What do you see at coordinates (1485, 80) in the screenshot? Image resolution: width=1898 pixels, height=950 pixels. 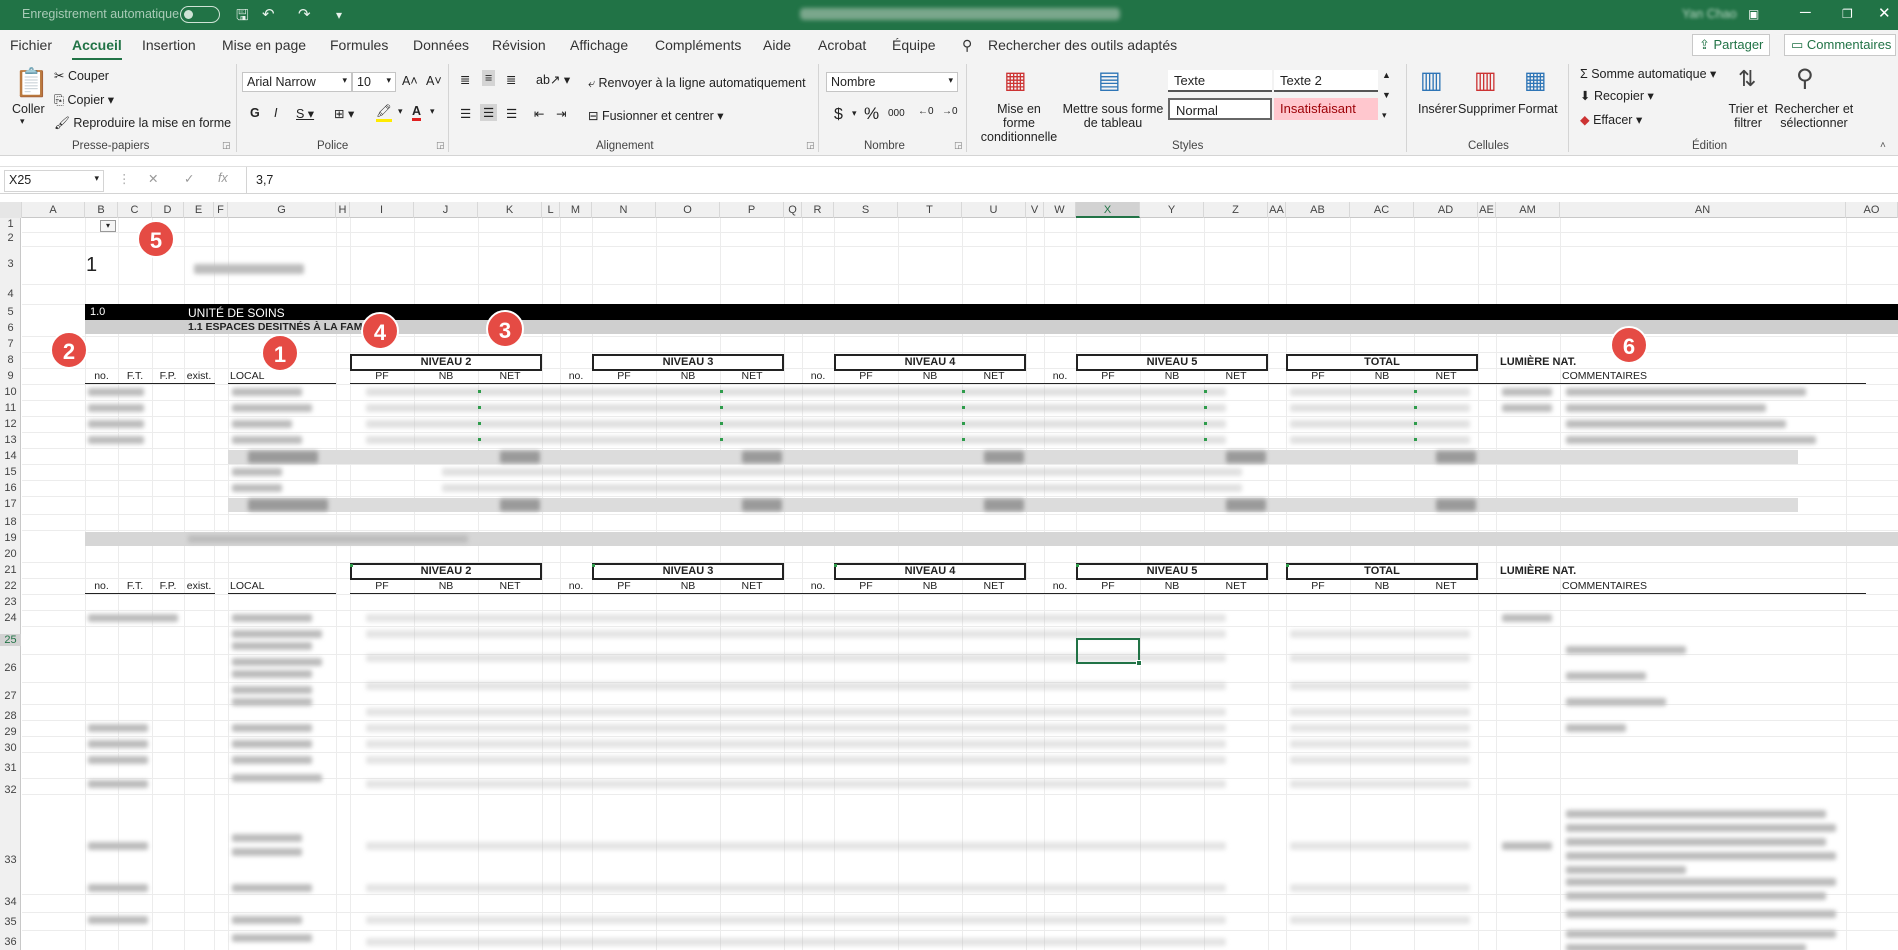 I see `delete-cells-icon: ▥` at bounding box center [1485, 80].